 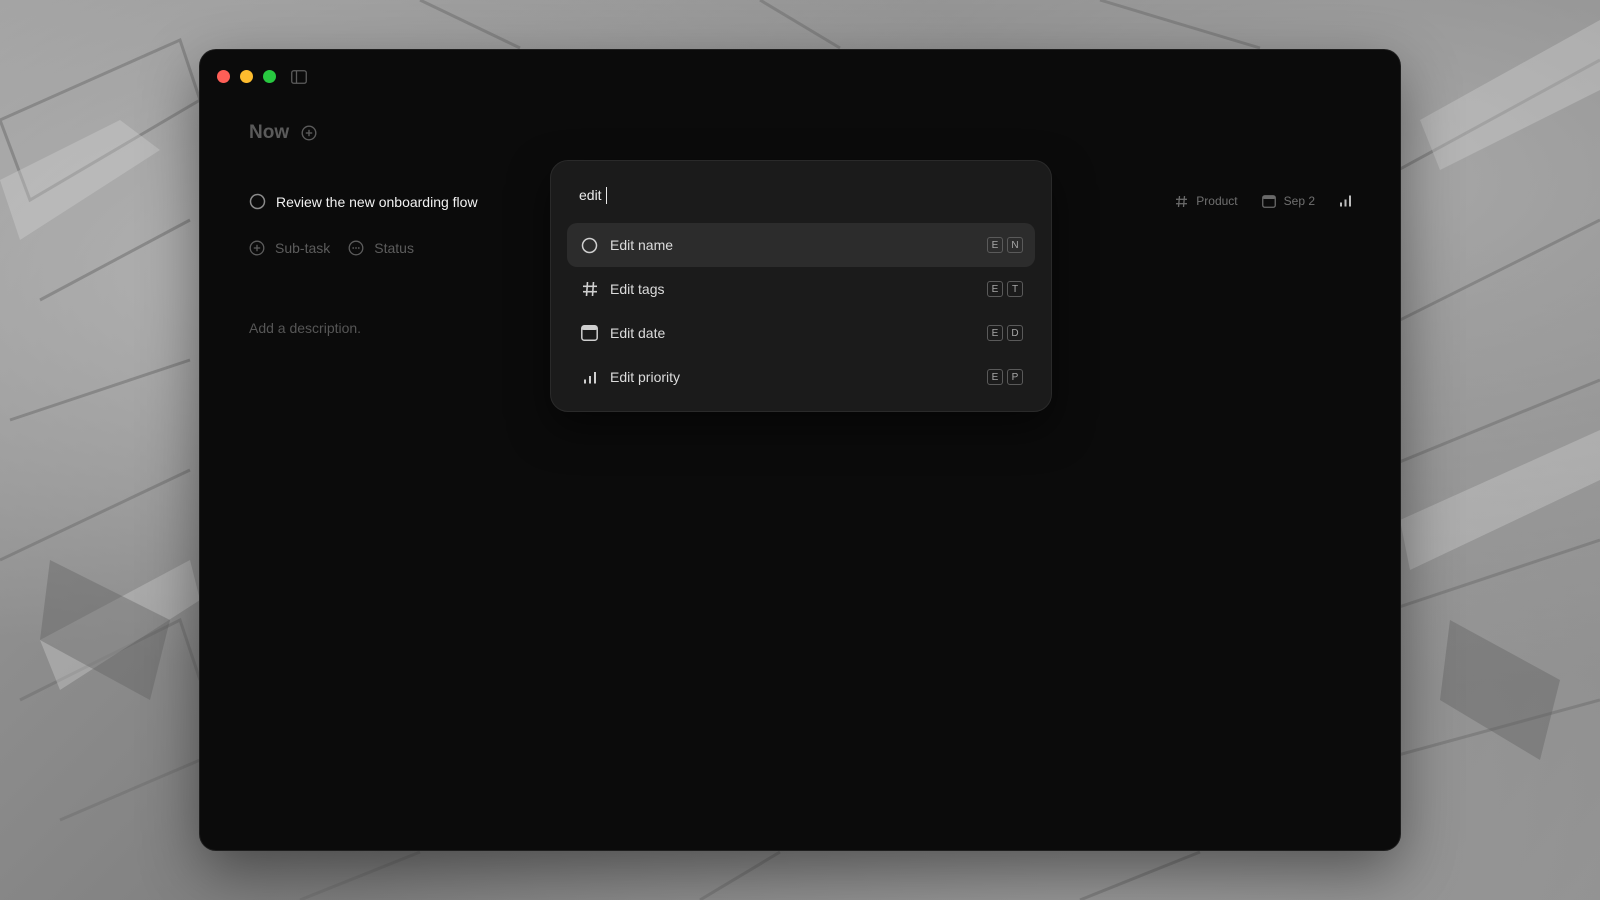 What do you see at coordinates (638, 333) in the screenshot?
I see `command-option-label: Edit date` at bounding box center [638, 333].